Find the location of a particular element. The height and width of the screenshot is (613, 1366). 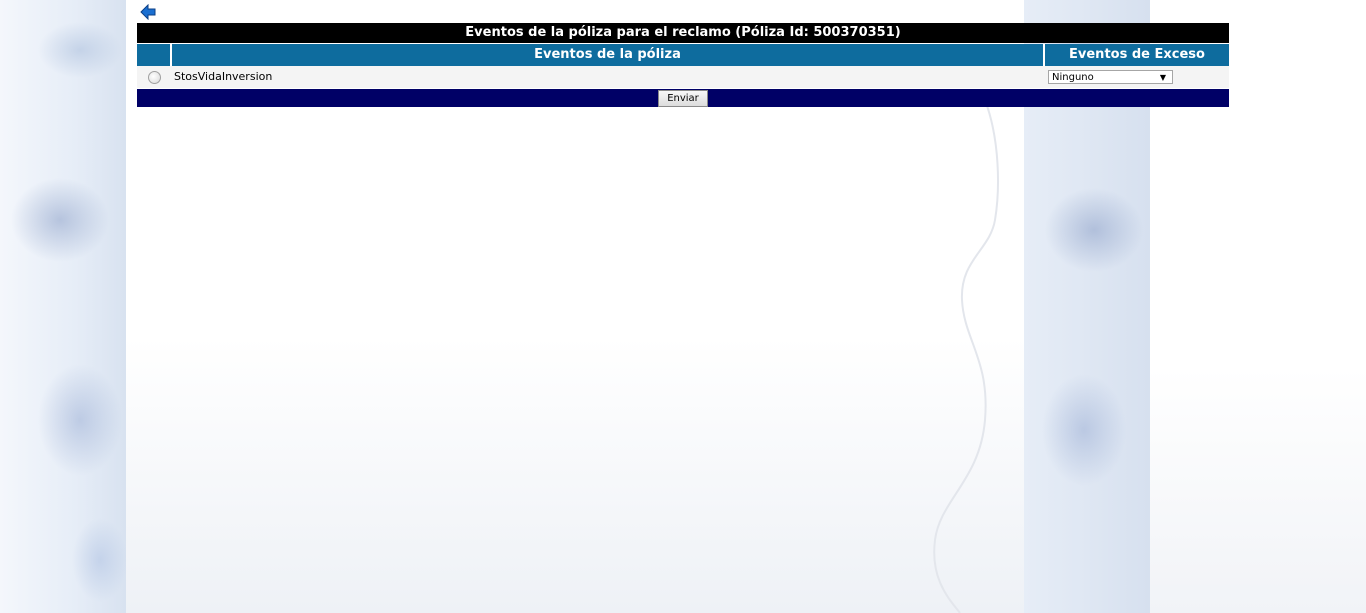

event-radio-button is located at coordinates (154, 77).